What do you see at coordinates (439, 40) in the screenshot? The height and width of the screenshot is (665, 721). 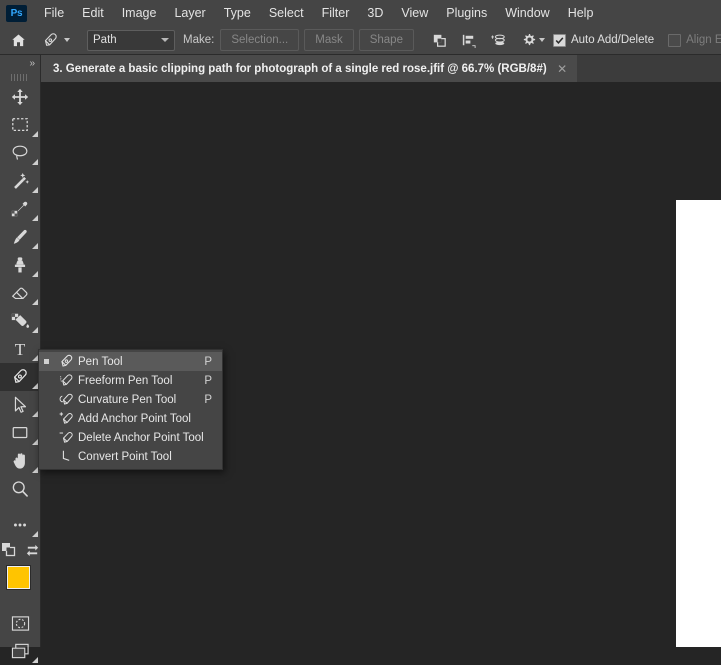 I see `path-operations-icon` at bounding box center [439, 40].